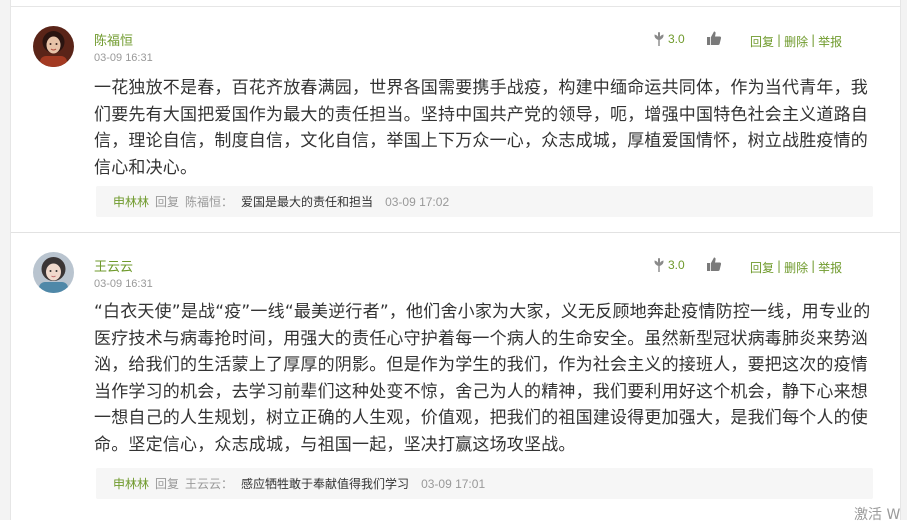  What do you see at coordinates (307, 202) in the screenshot?
I see `reply-text: 爱国是最大的责任和担当` at bounding box center [307, 202].